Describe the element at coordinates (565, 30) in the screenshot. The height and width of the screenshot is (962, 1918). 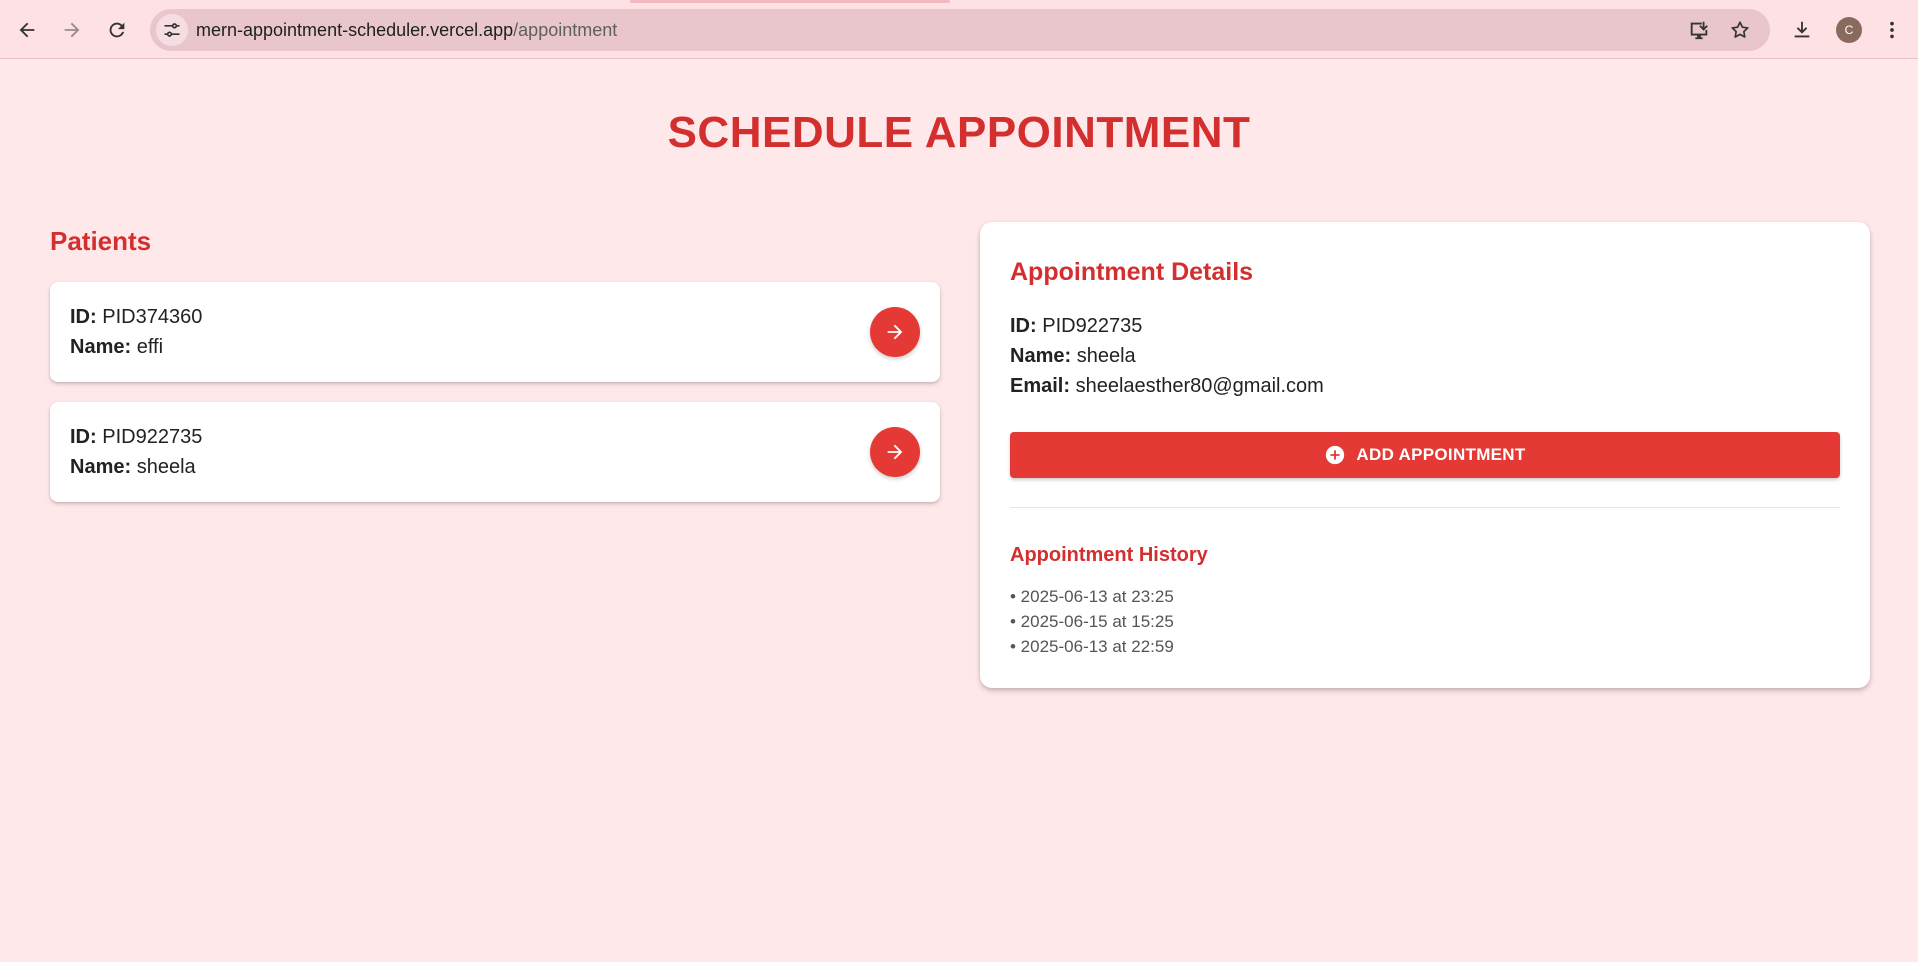
I see `url-path: /appointment` at that location.